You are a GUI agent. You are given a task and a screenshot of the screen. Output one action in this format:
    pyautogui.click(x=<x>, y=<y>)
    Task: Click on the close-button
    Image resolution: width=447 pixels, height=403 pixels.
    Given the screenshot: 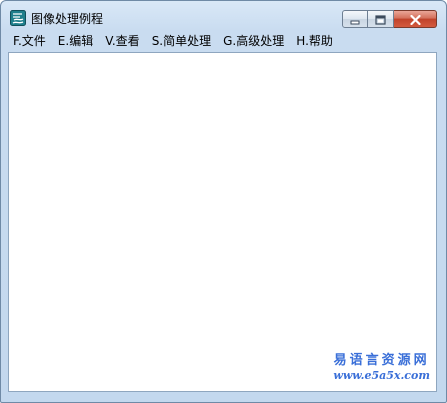 What is the action you would take?
    pyautogui.click(x=415, y=19)
    